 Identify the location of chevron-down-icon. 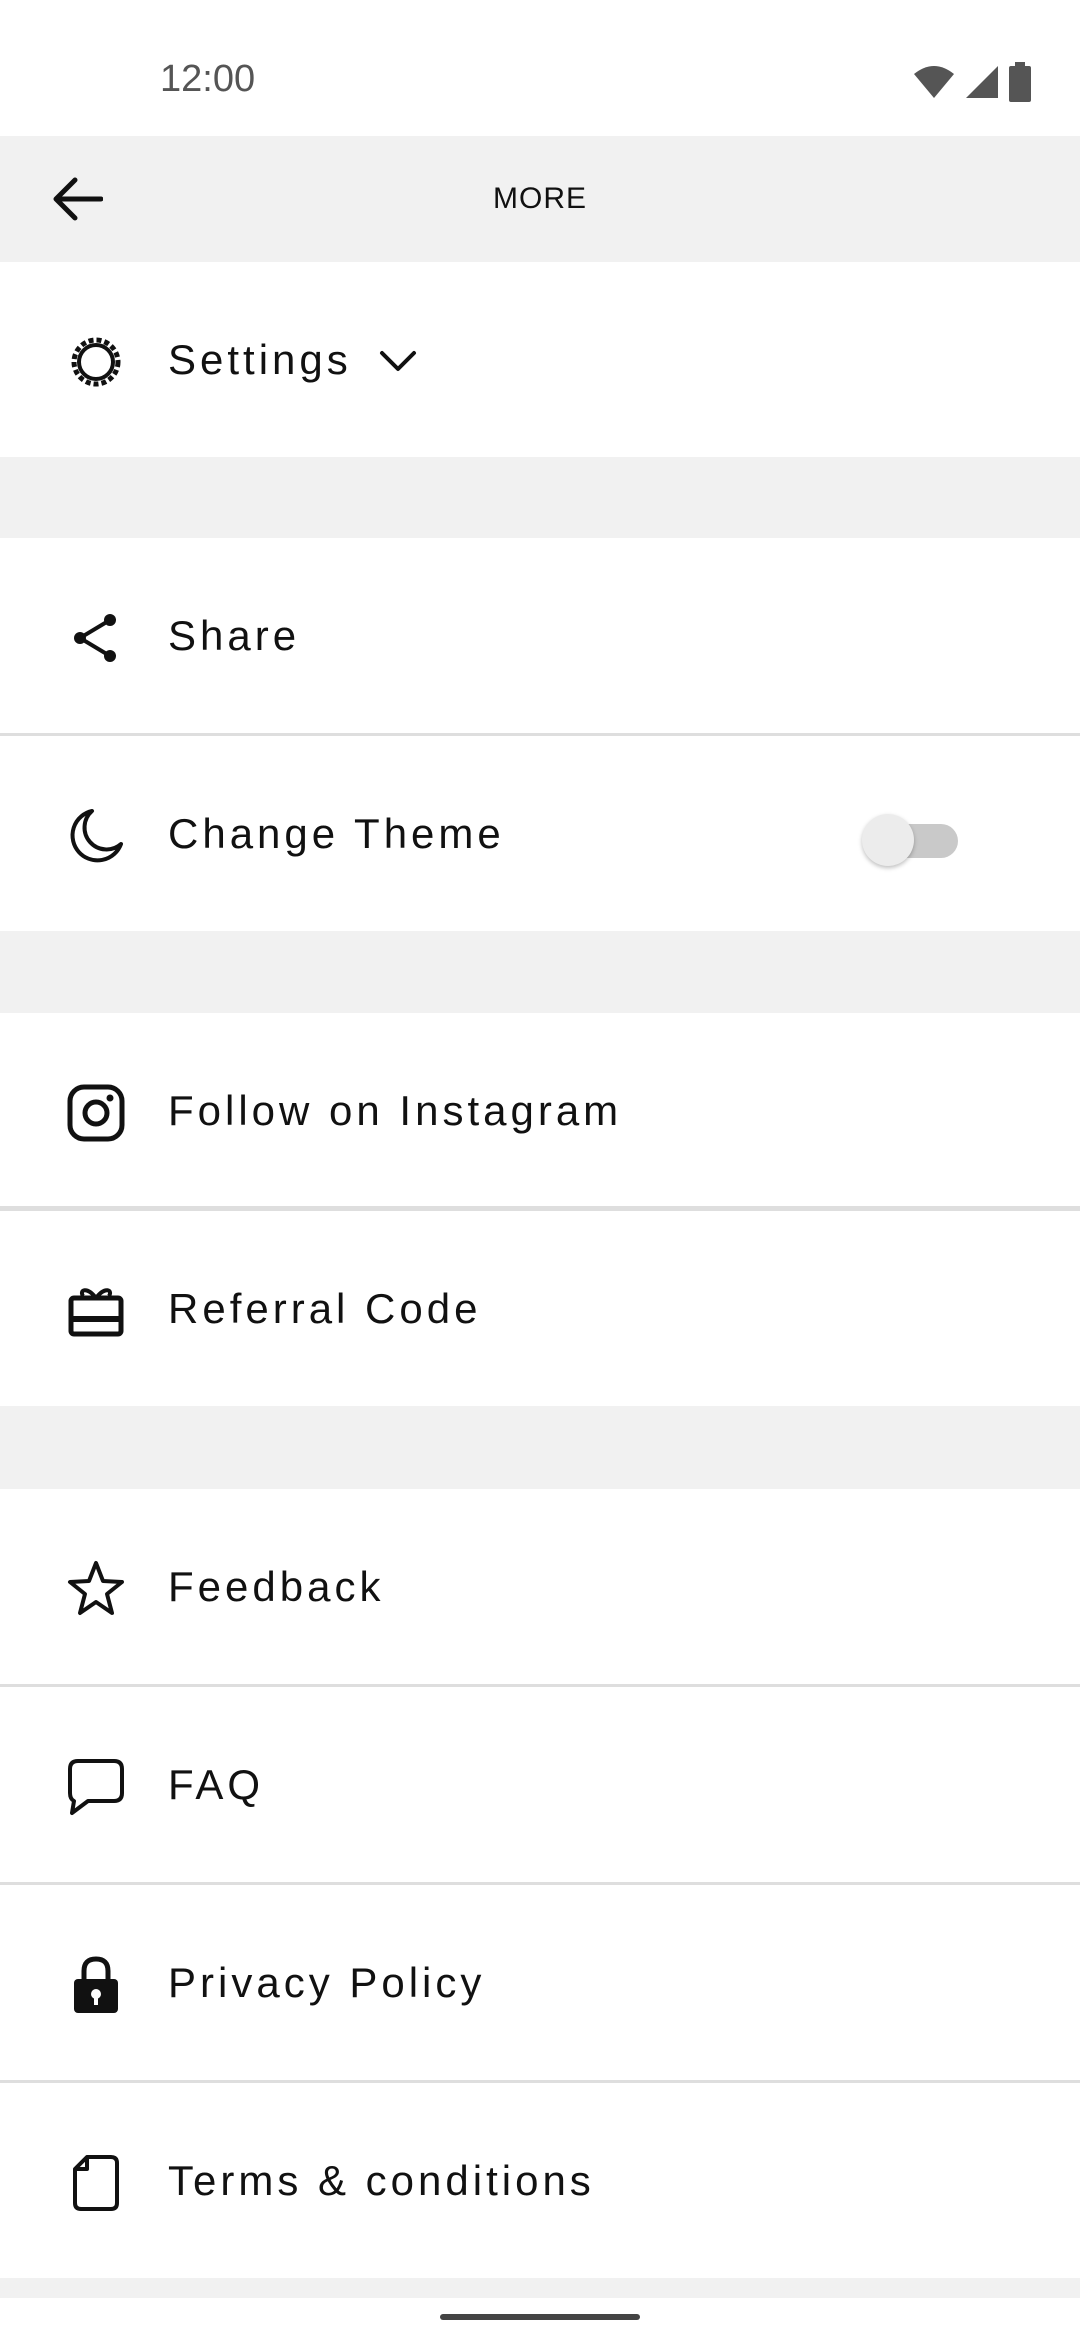
(398, 361).